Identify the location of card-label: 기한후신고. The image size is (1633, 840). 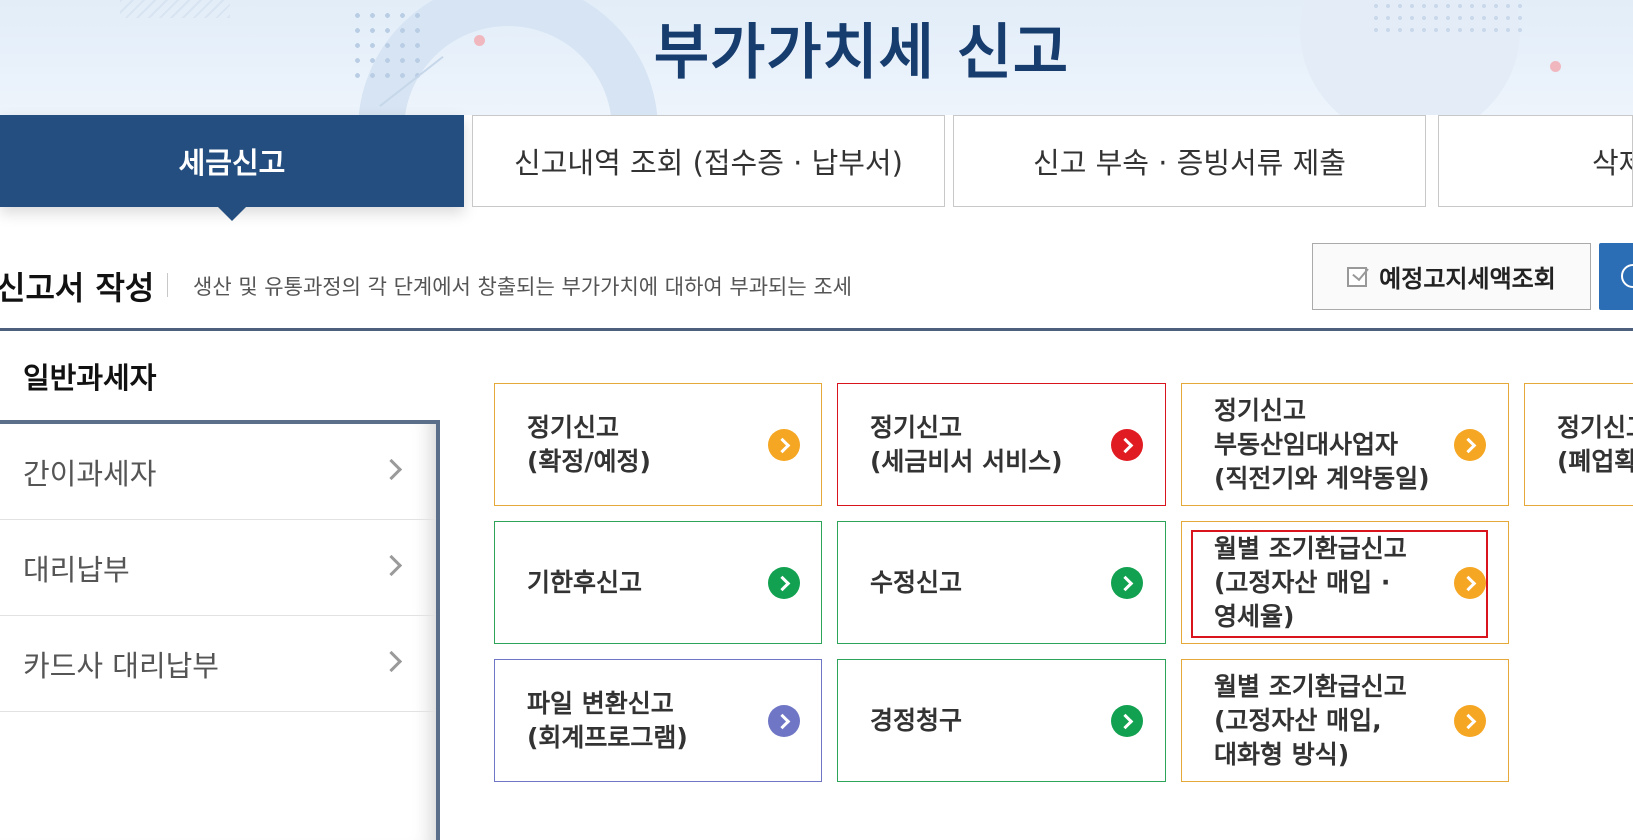
(585, 582).